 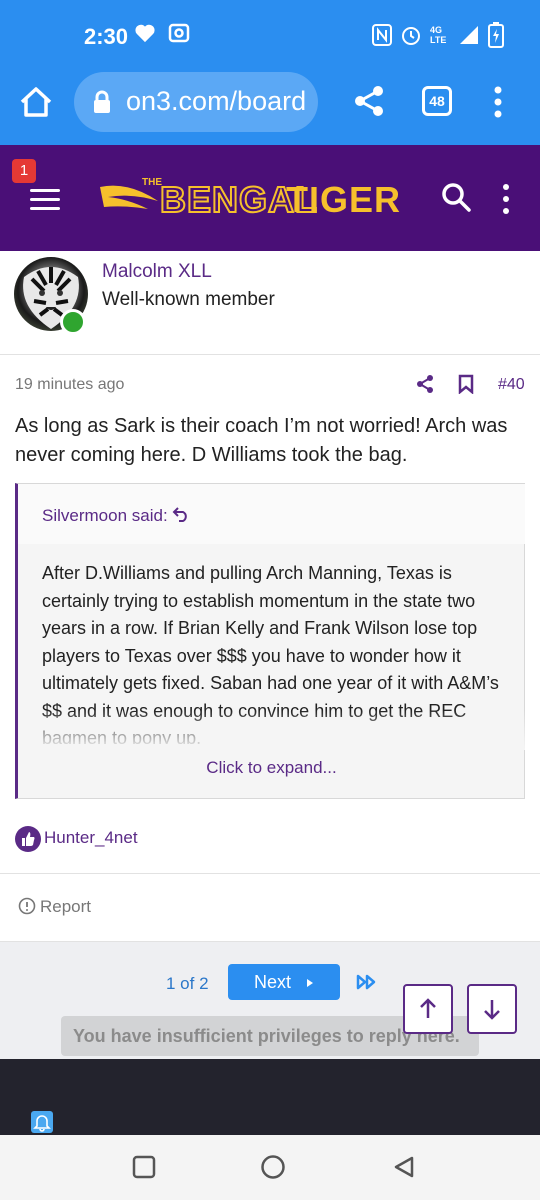 I want to click on search-icon, so click(x=456, y=197).